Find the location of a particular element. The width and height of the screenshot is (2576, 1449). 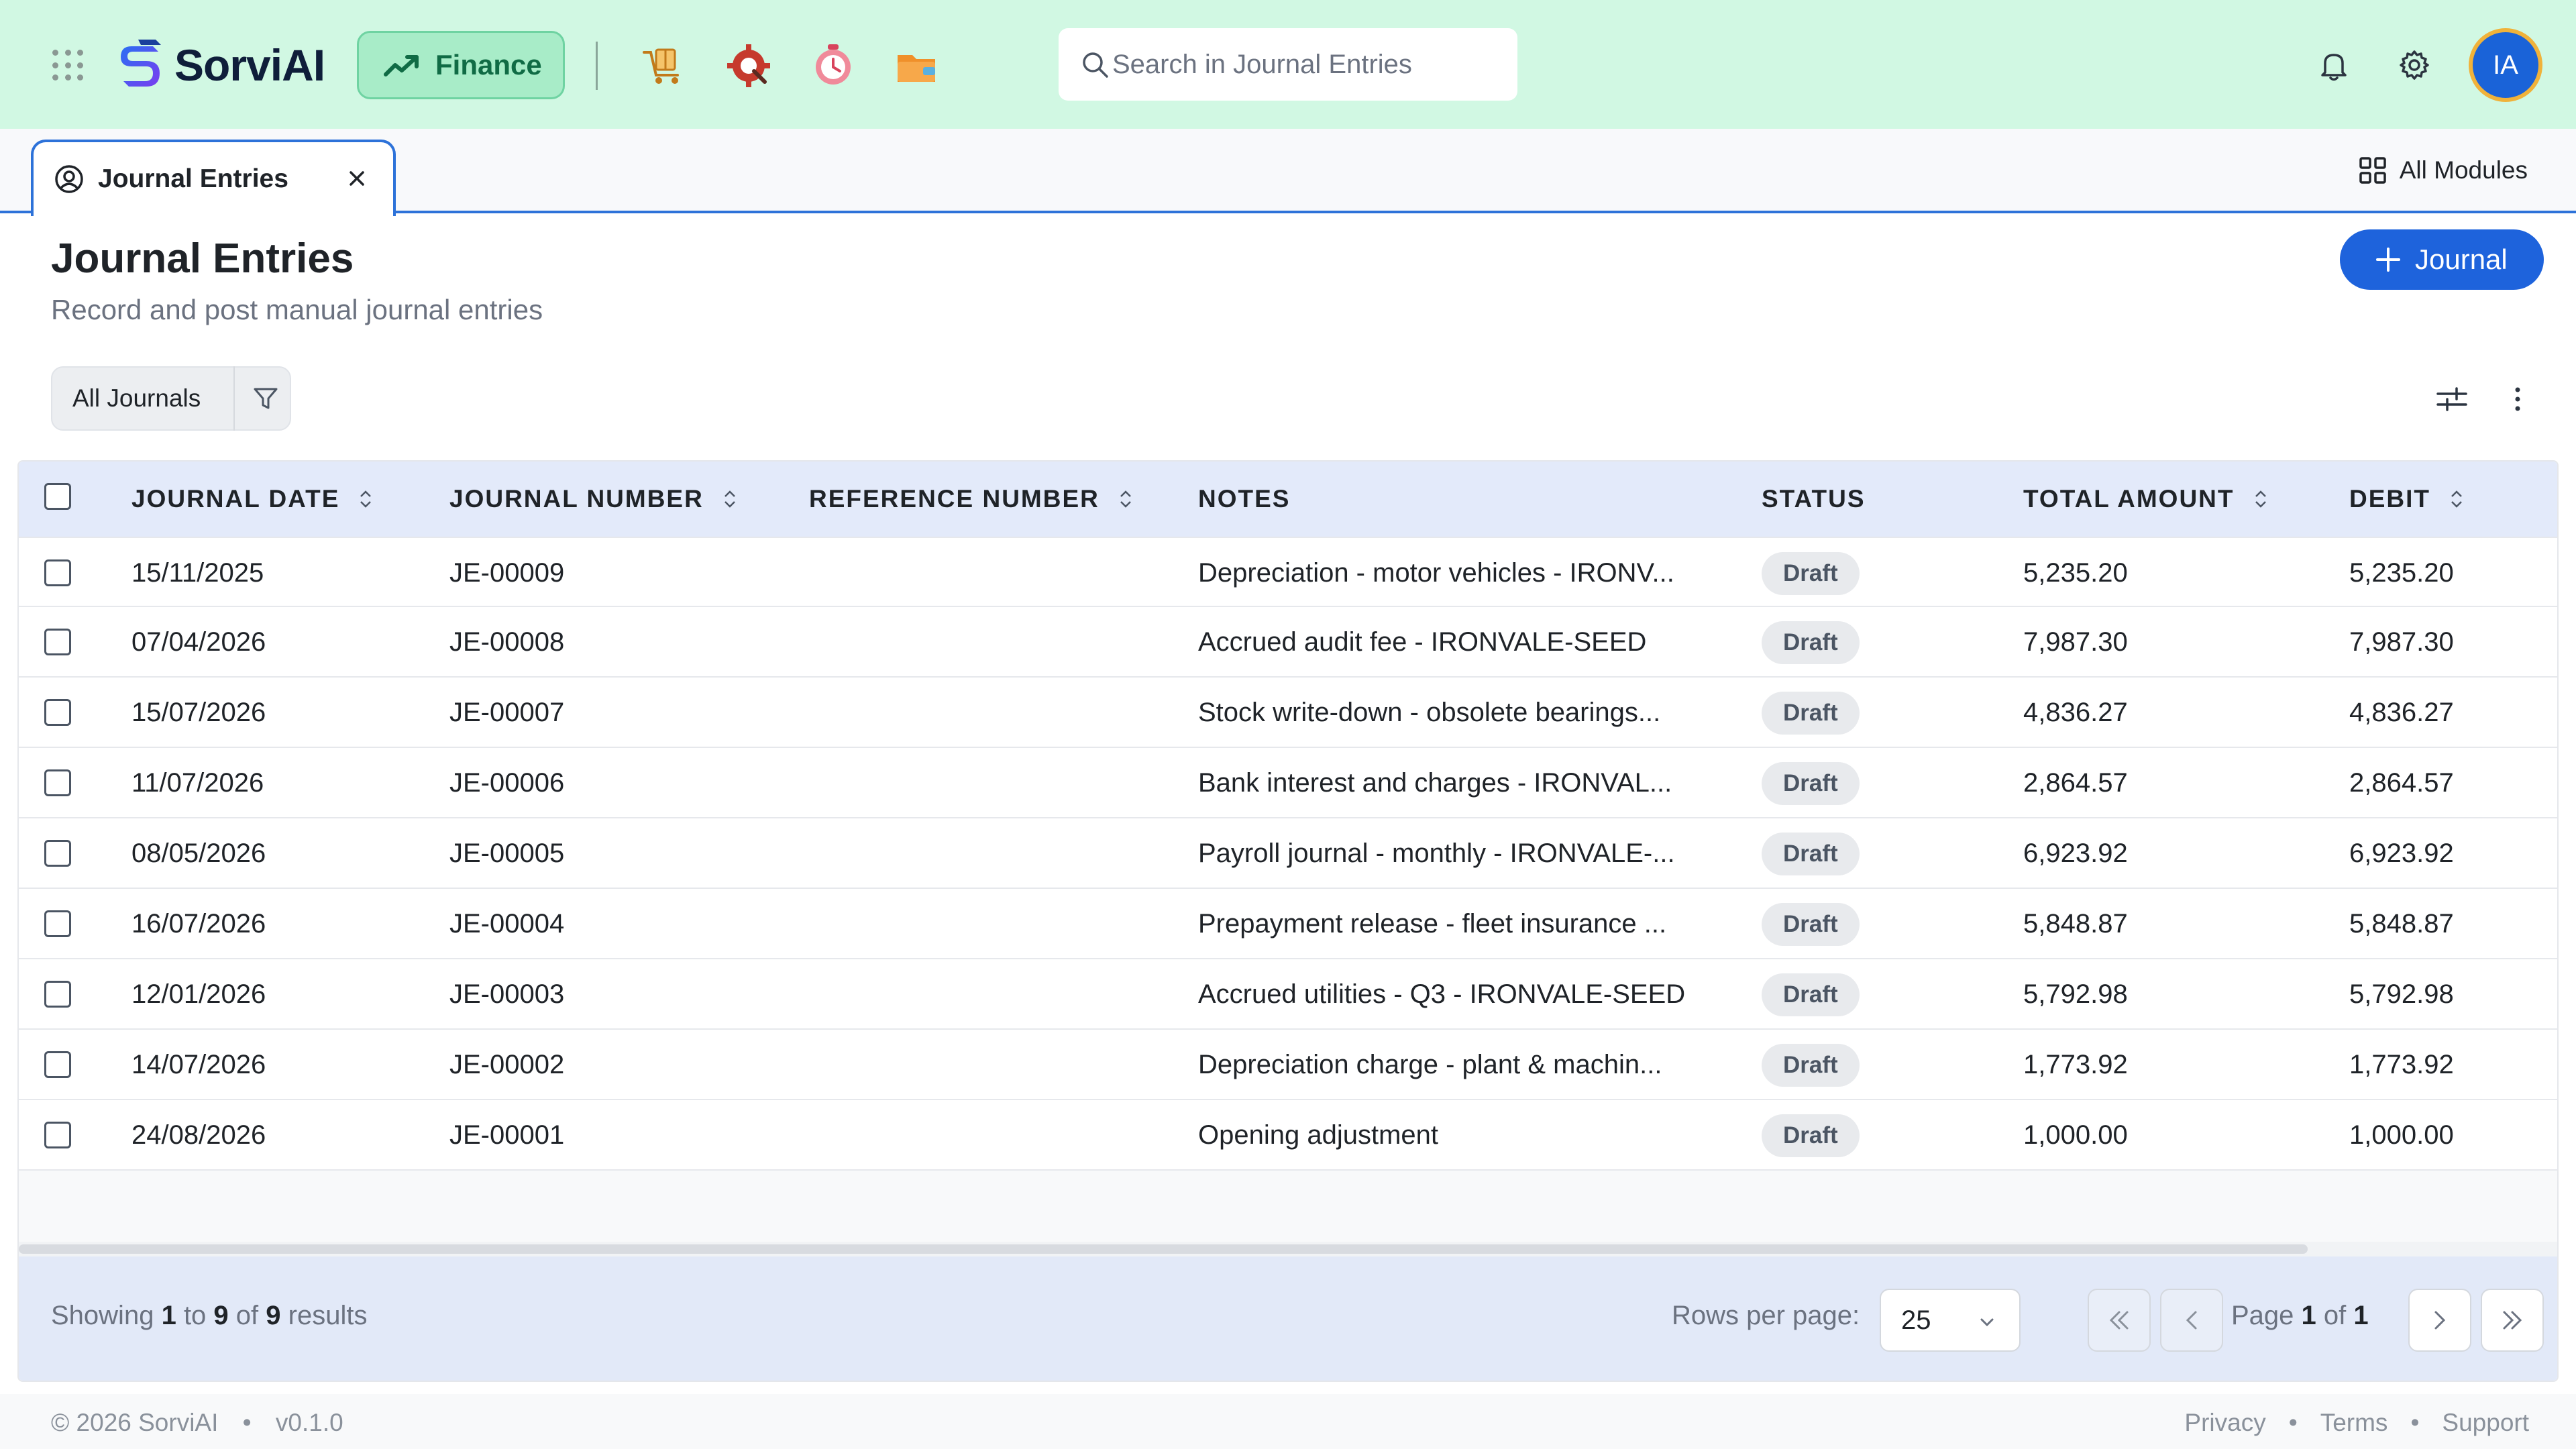

journal-number-cell: JE-00008 is located at coordinates (506, 642).